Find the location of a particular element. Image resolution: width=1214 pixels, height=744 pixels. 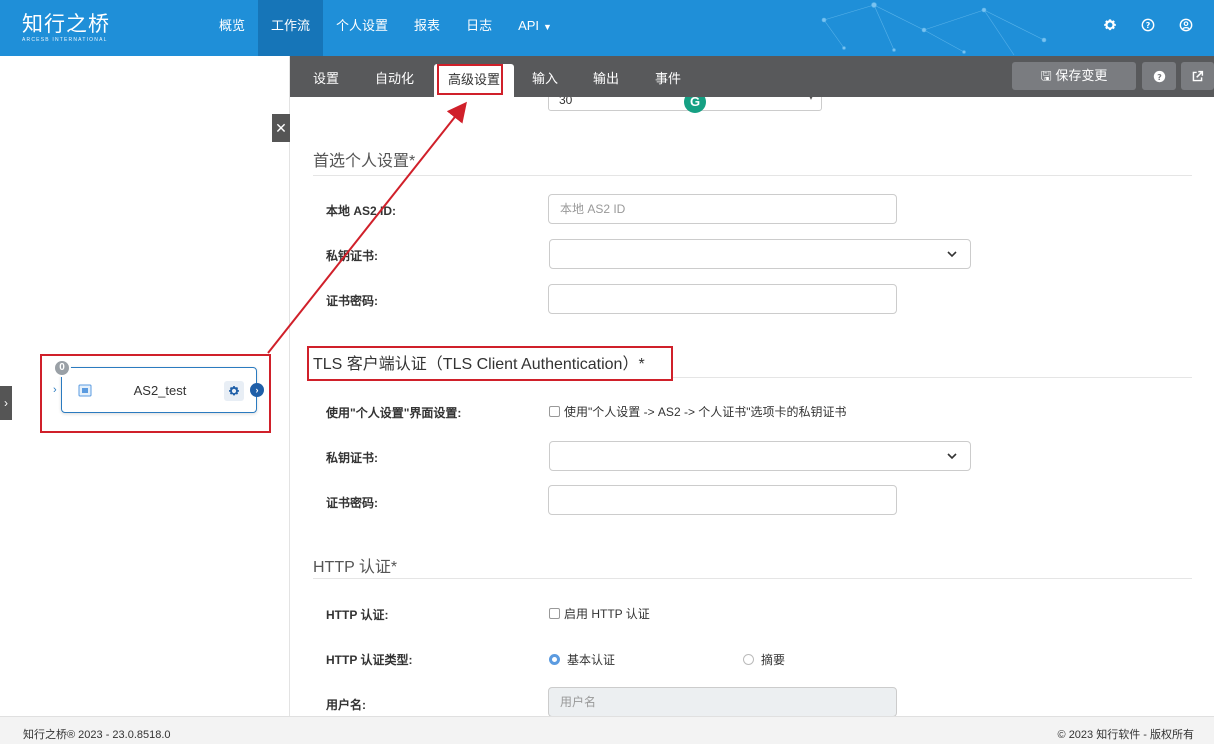

nav-overview: 概览 is located at coordinates (232, 28).